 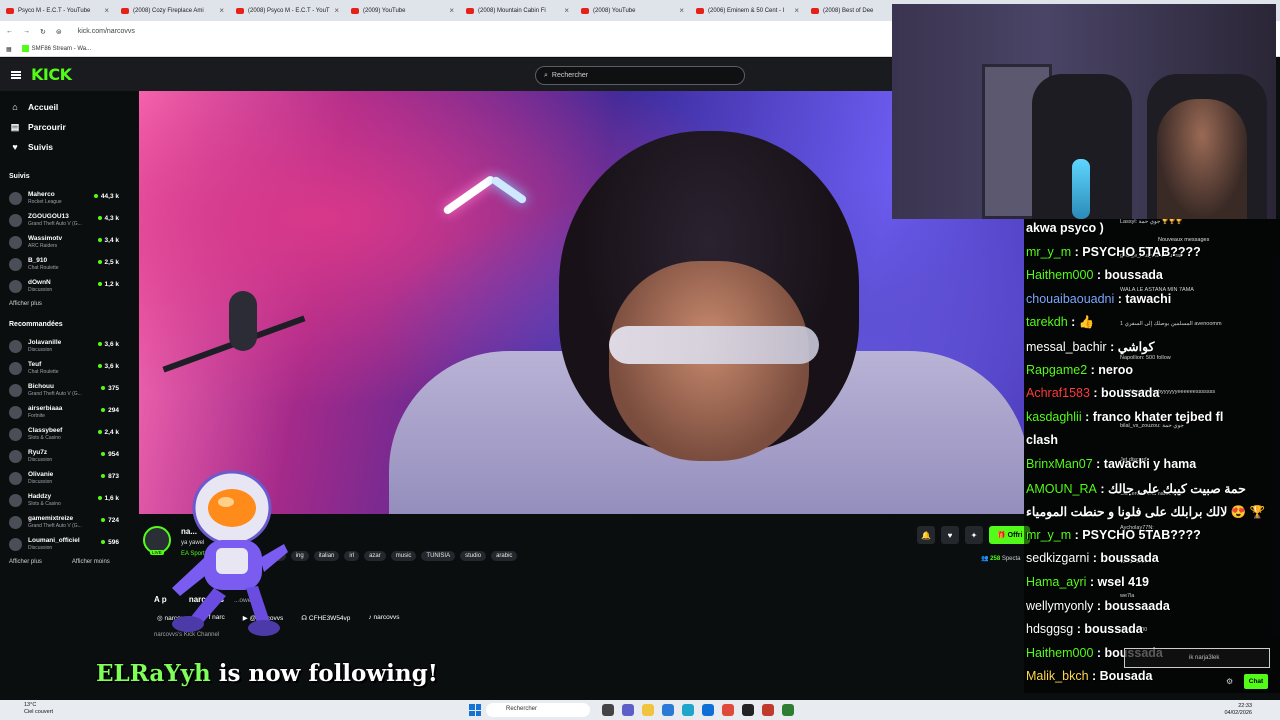 What do you see at coordinates (608, 710) in the screenshot?
I see `task-view-icon` at bounding box center [608, 710].